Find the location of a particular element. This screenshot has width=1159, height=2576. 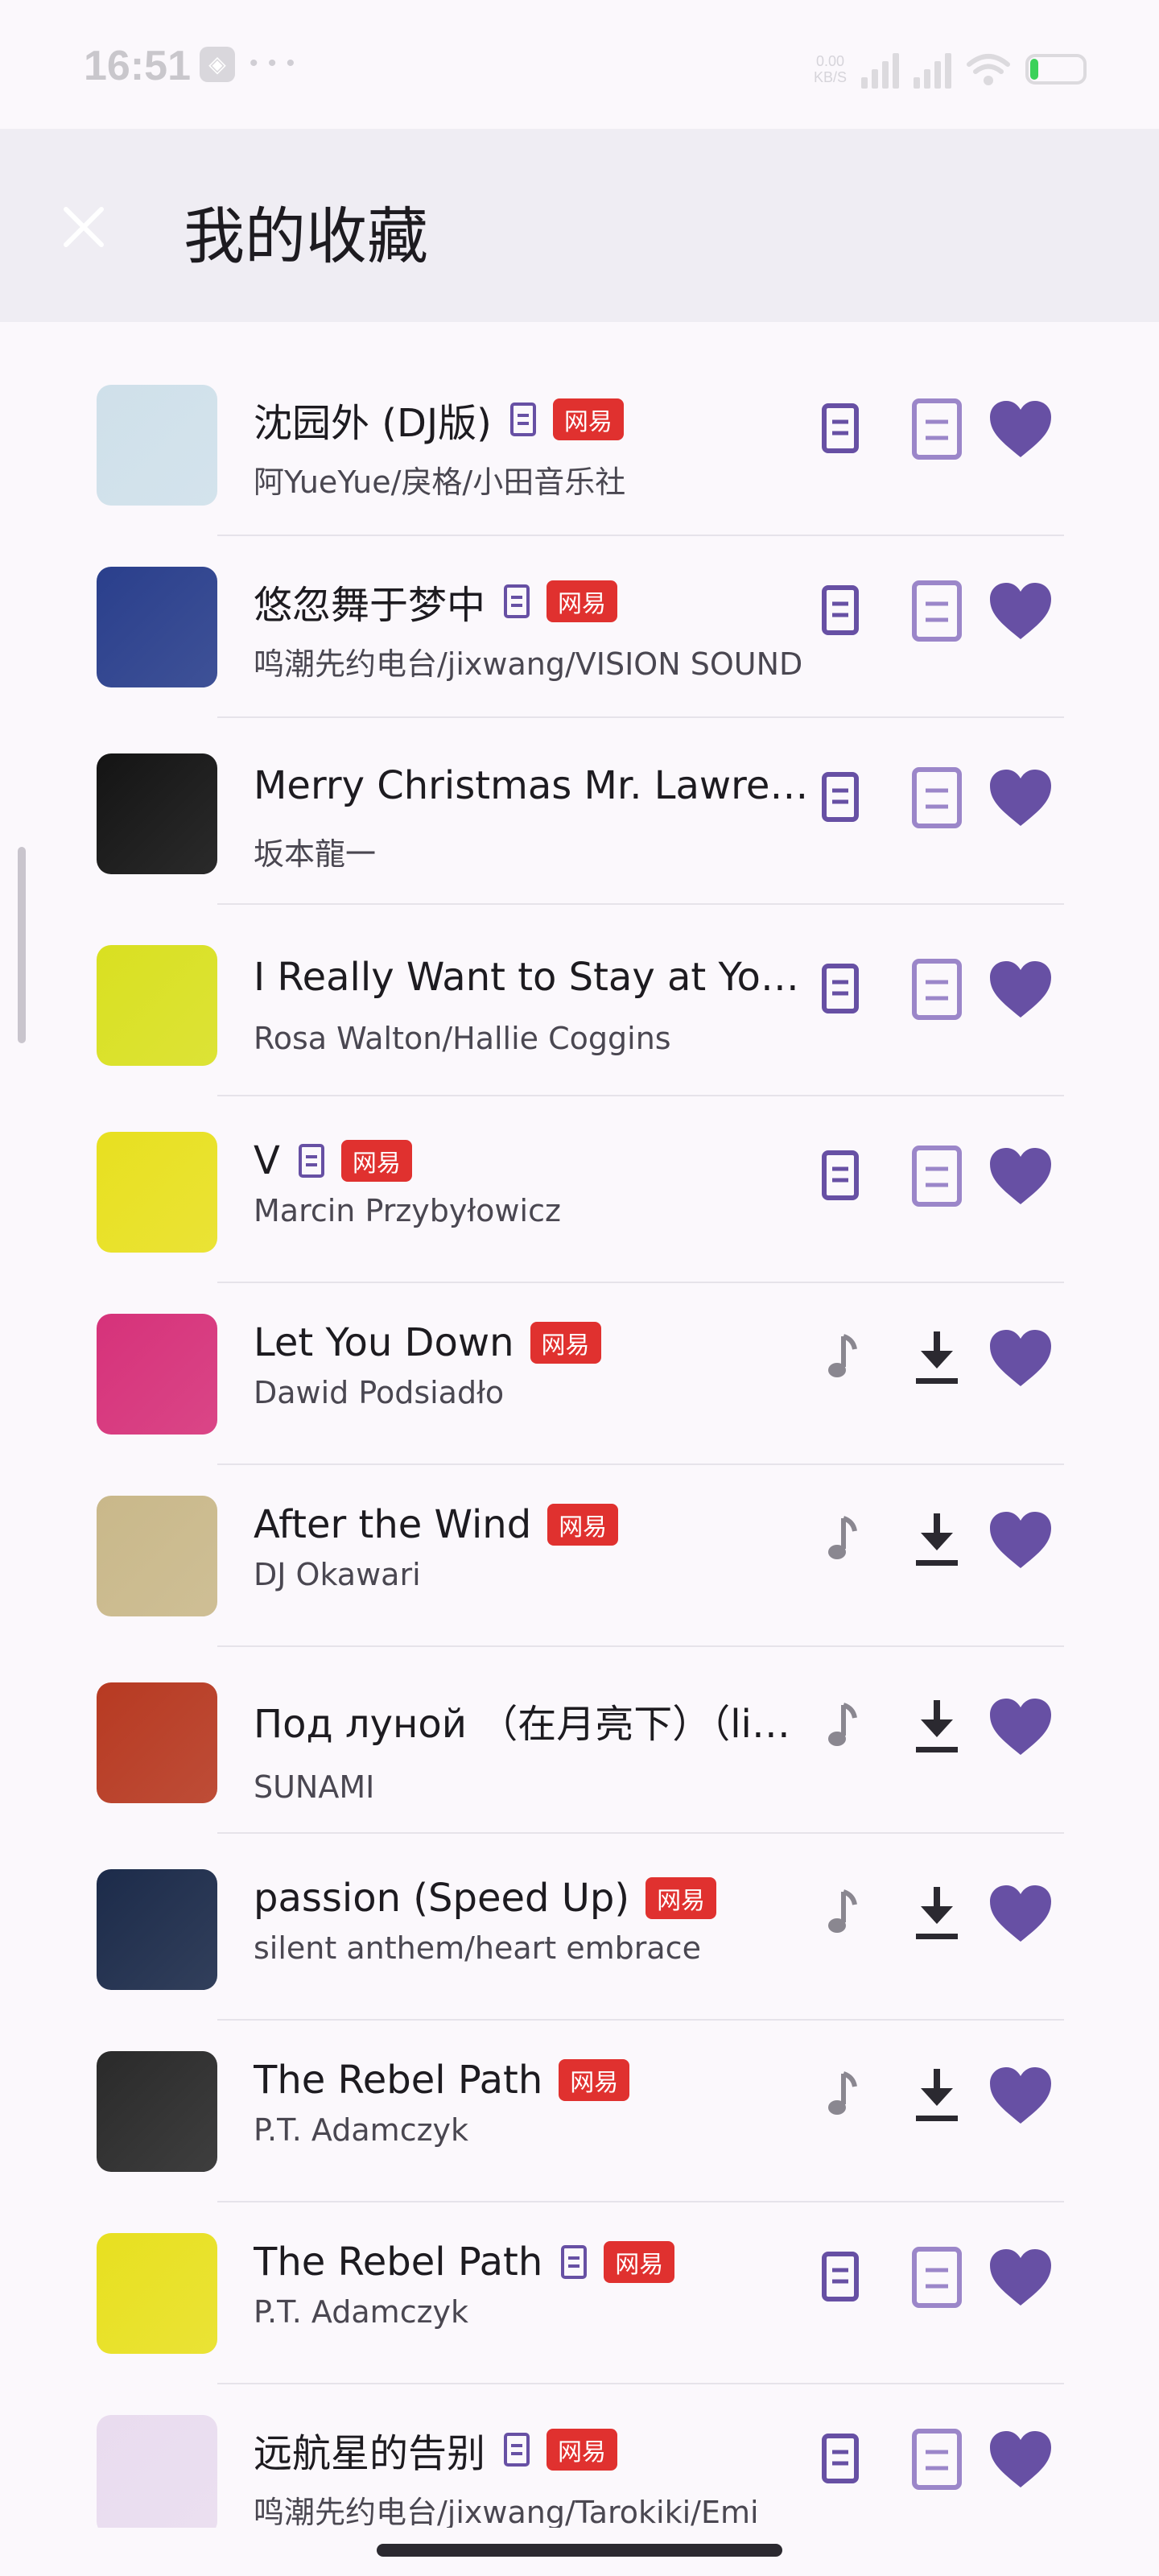

close-icon is located at coordinates (84, 227).